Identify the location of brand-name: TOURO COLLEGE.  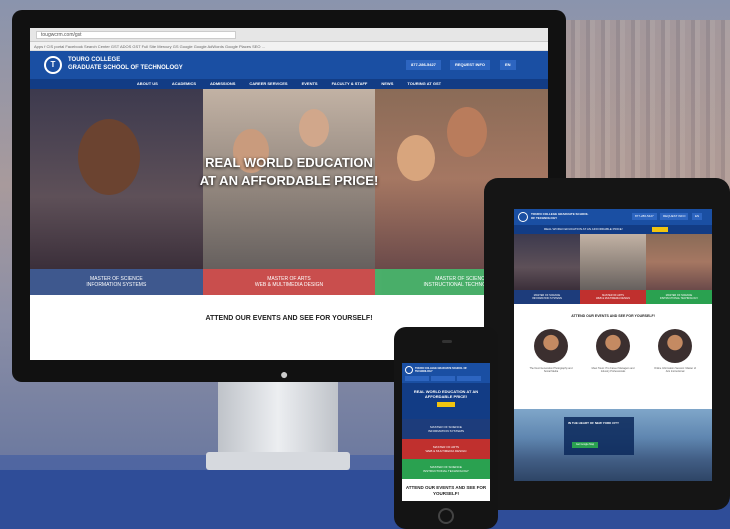
(94, 60).